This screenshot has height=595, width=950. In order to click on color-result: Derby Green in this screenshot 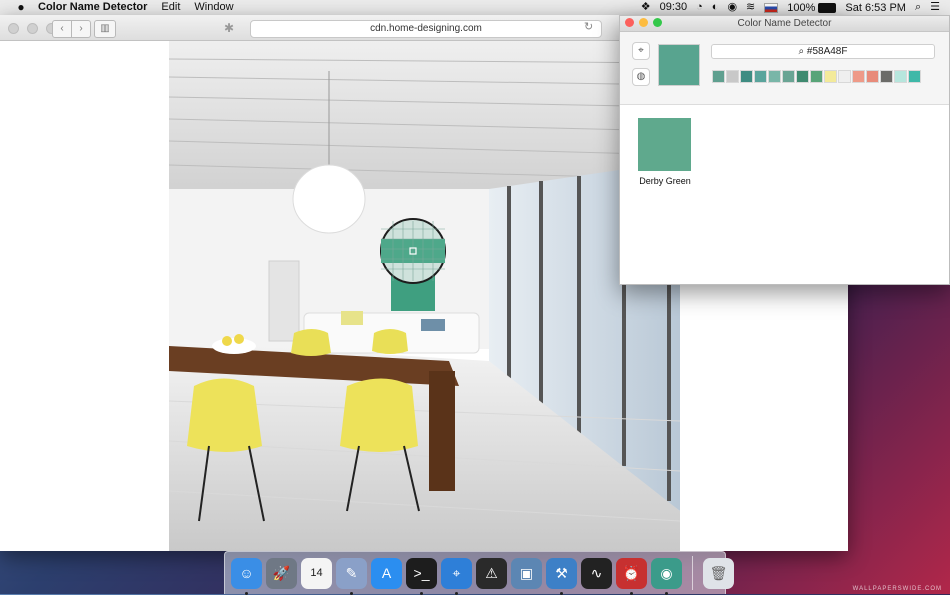, I will do `click(665, 152)`.